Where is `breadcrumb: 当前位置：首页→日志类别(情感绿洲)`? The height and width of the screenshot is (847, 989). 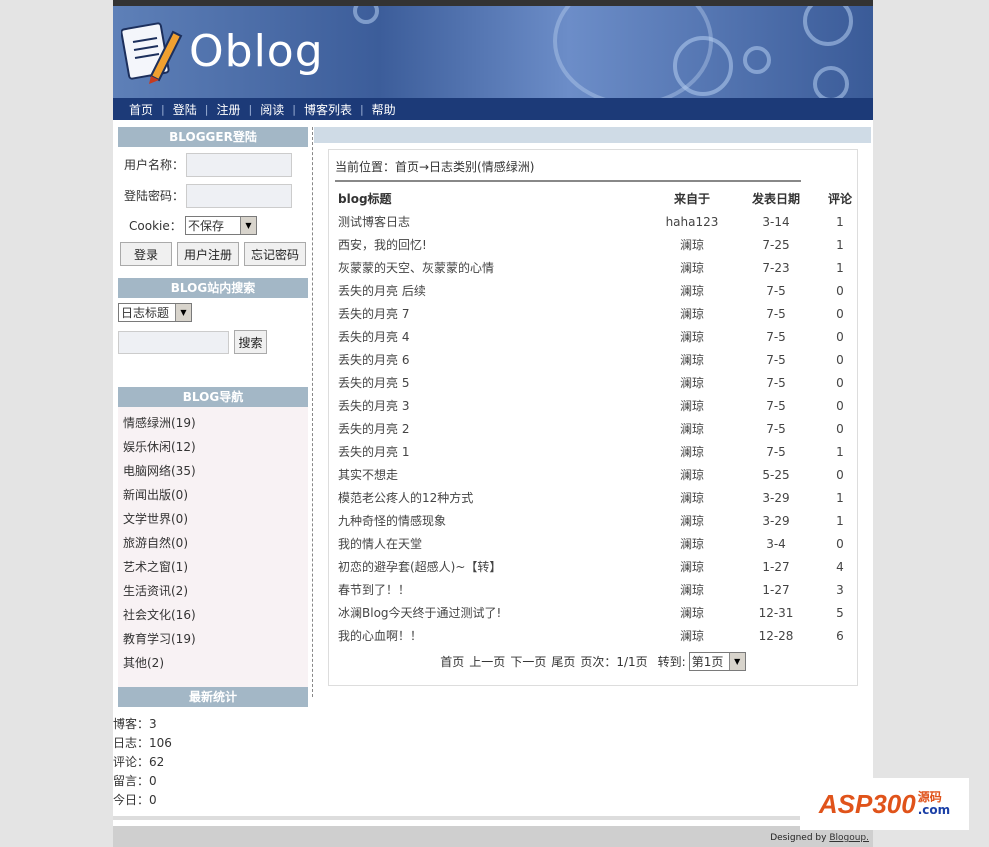 breadcrumb: 当前位置：首页→日志类别(情感绿洲) is located at coordinates (435, 167).